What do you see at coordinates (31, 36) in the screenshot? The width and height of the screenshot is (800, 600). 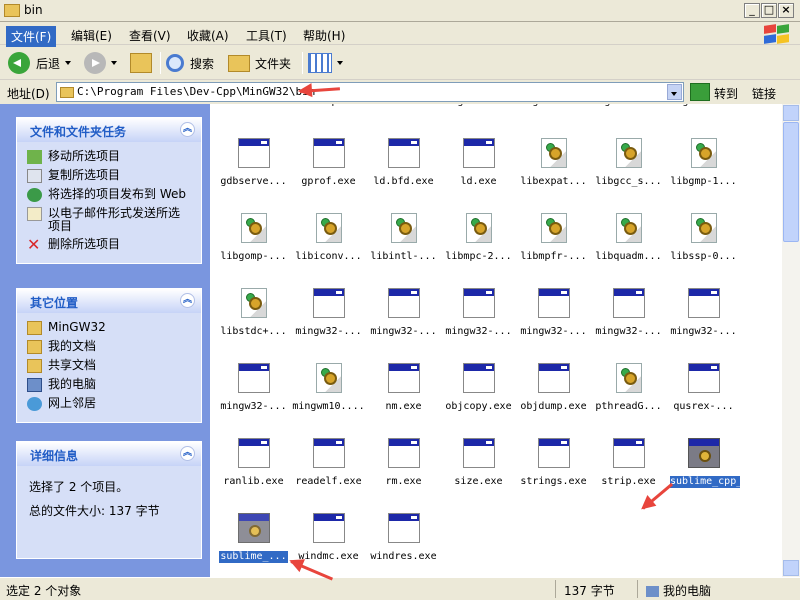 I see `menu-file: 文件(F)` at bounding box center [31, 36].